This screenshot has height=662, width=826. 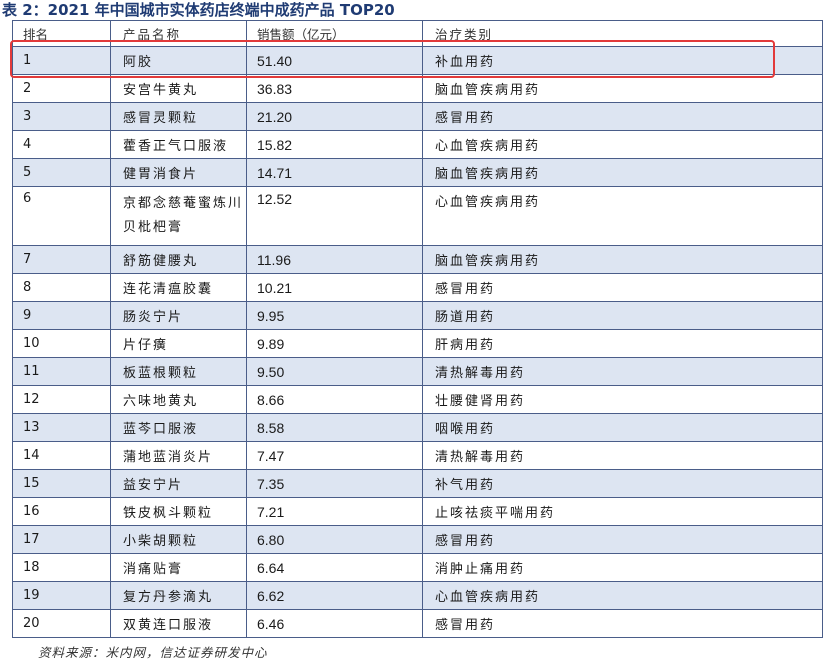 What do you see at coordinates (334, 371) in the screenshot?
I see `sales-cell: 9.50` at bounding box center [334, 371].